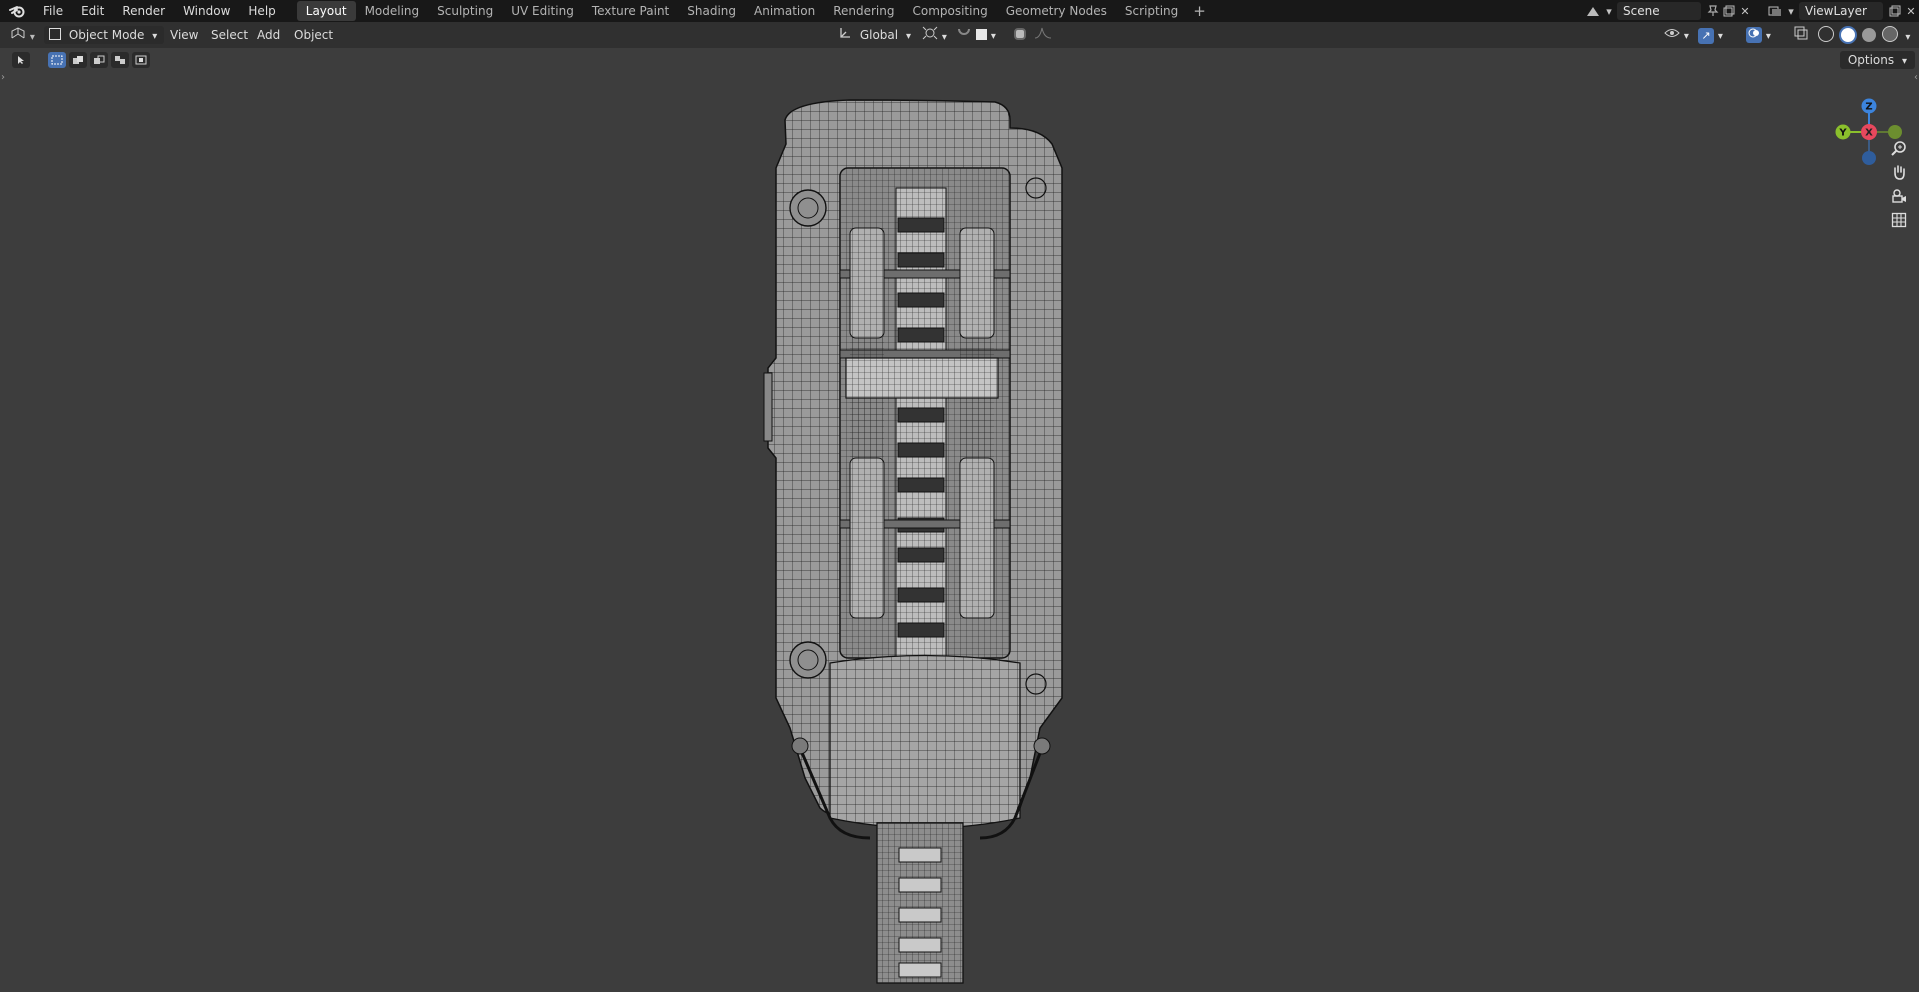 This screenshot has width=1919, height=992. I want to click on pivot-dropdown: ▾, so click(934, 35).